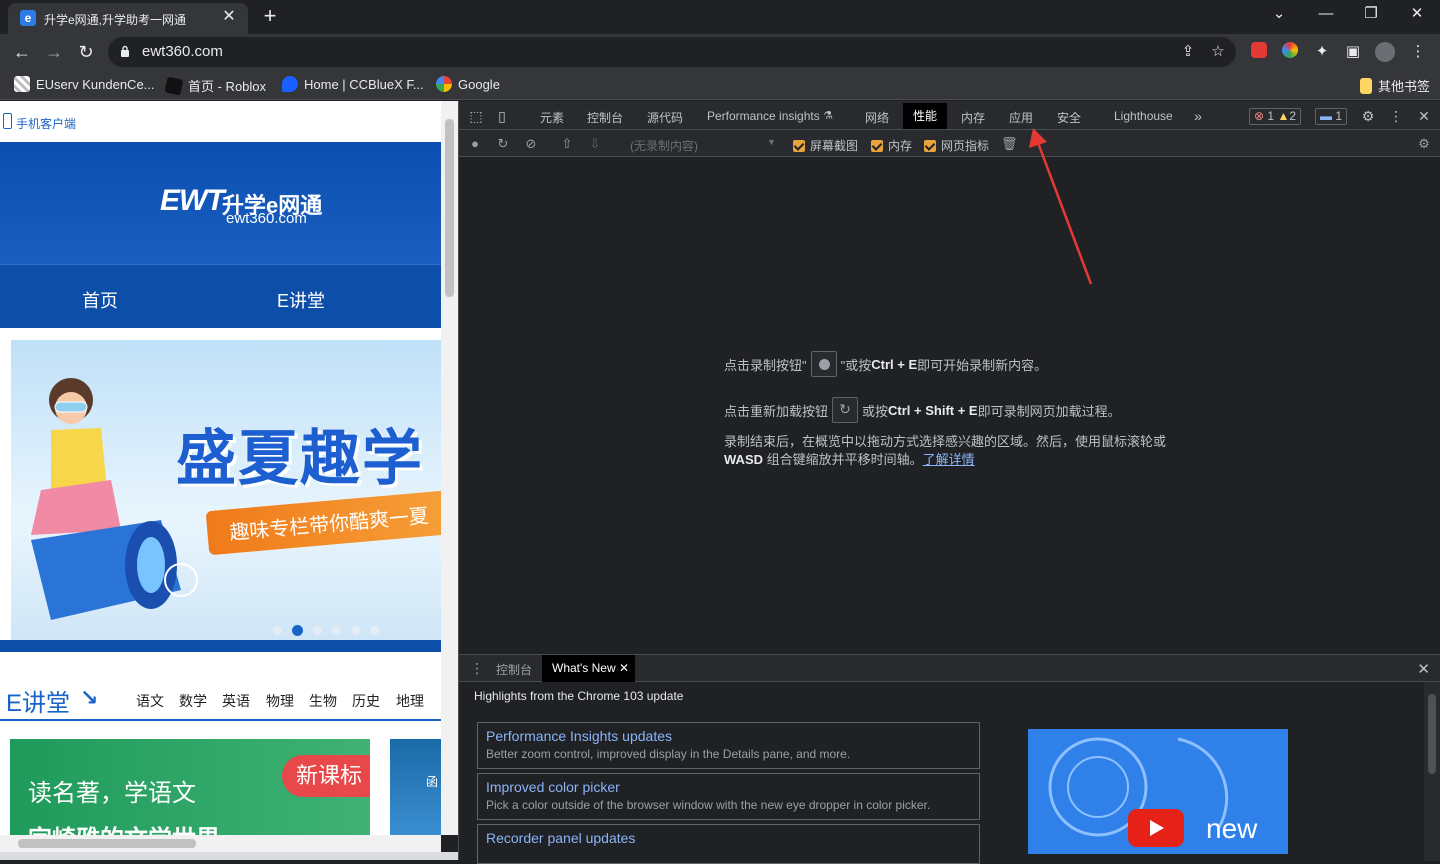 The width and height of the screenshot is (1440, 864). I want to click on tab-performance: 性能, so click(925, 116).